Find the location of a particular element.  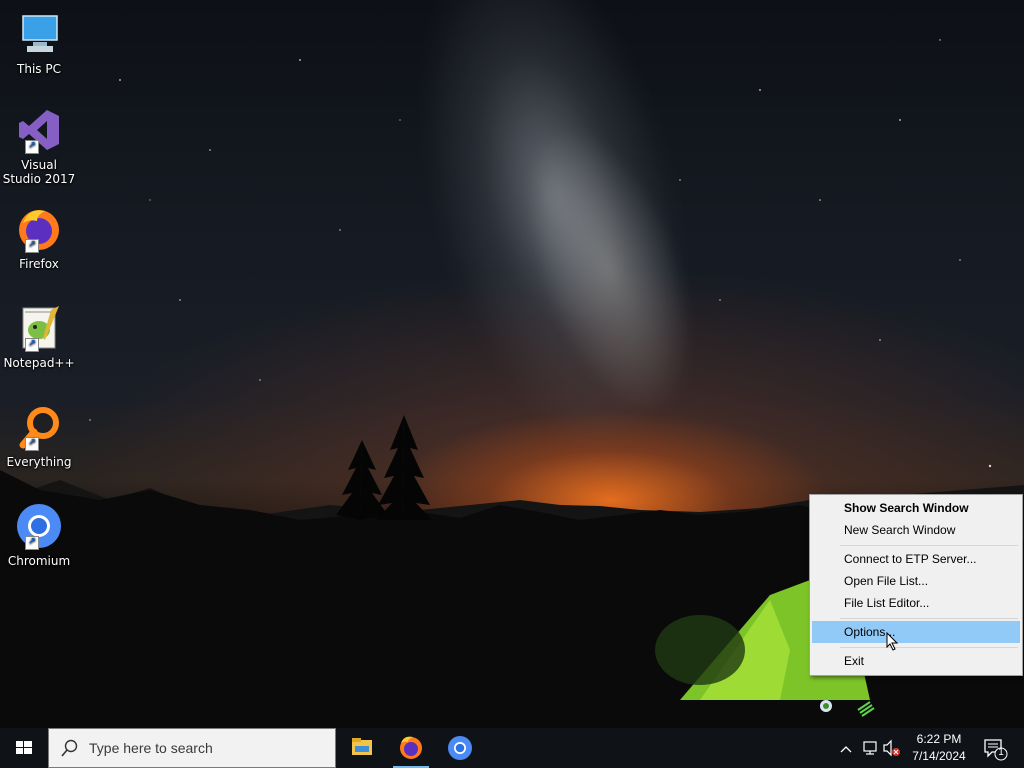

tray-overflow-panel is located at coordinates (848, 706).